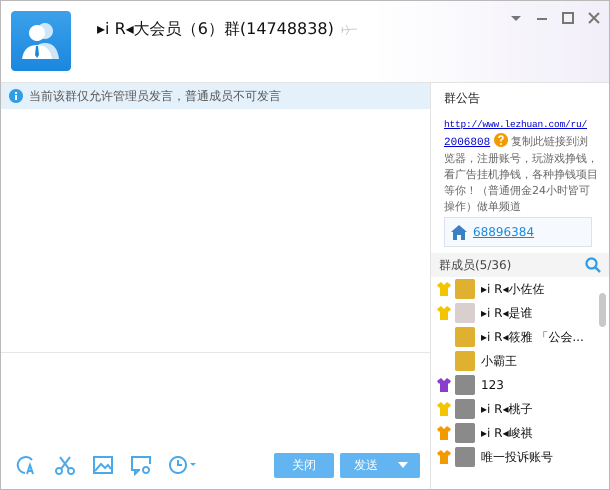 The width and height of the screenshot is (610, 490). What do you see at coordinates (459, 232) in the screenshot?
I see `home-icon` at bounding box center [459, 232].